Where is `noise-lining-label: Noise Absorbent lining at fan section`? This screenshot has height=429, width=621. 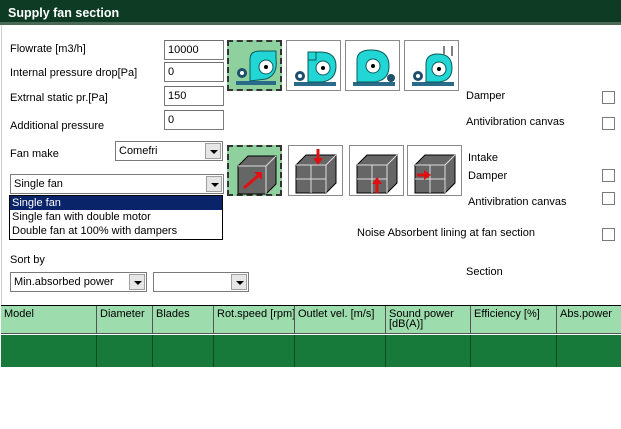
noise-lining-label: Noise Absorbent lining at fan section is located at coordinates (446, 233).